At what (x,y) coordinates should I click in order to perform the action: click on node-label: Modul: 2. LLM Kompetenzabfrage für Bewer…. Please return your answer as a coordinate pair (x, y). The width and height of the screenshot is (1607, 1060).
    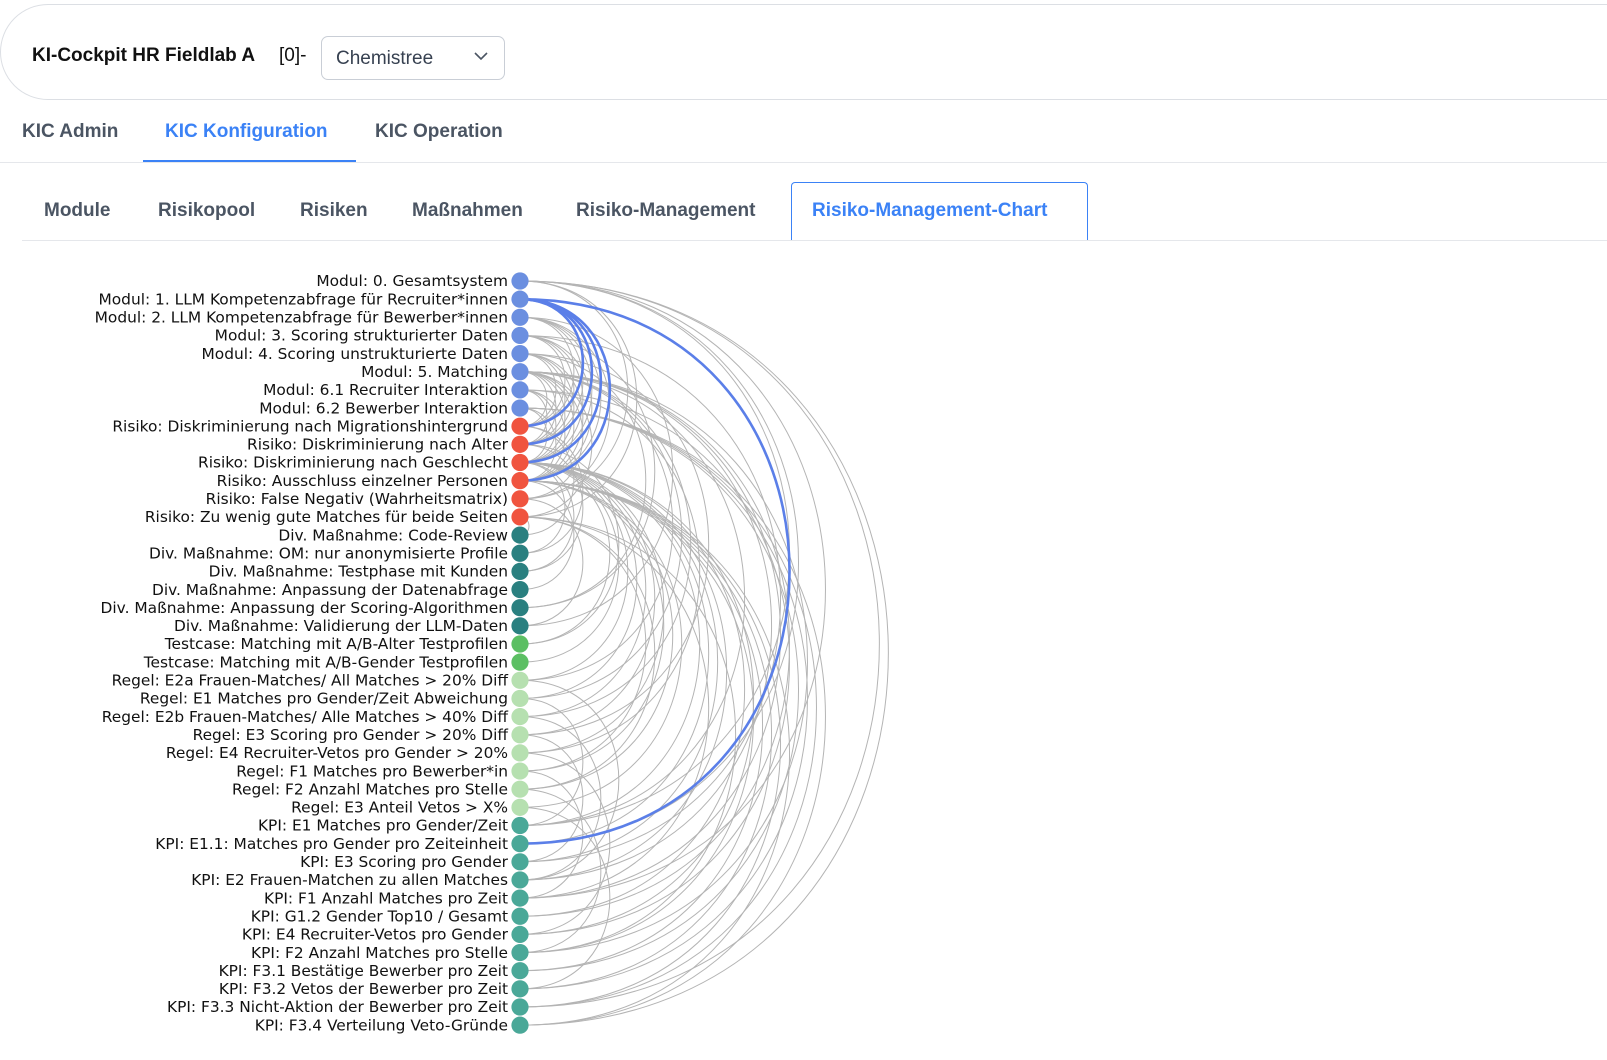
    Looking at the image, I should click on (301, 318).